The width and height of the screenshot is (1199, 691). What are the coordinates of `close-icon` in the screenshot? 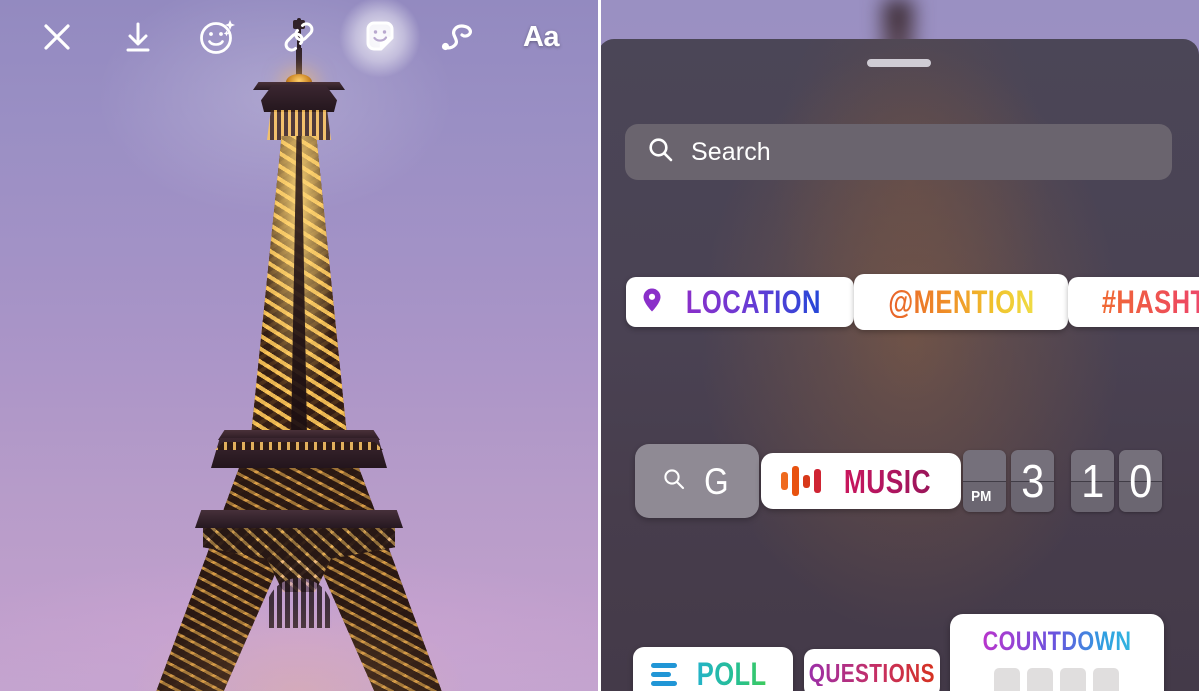 It's located at (57, 37).